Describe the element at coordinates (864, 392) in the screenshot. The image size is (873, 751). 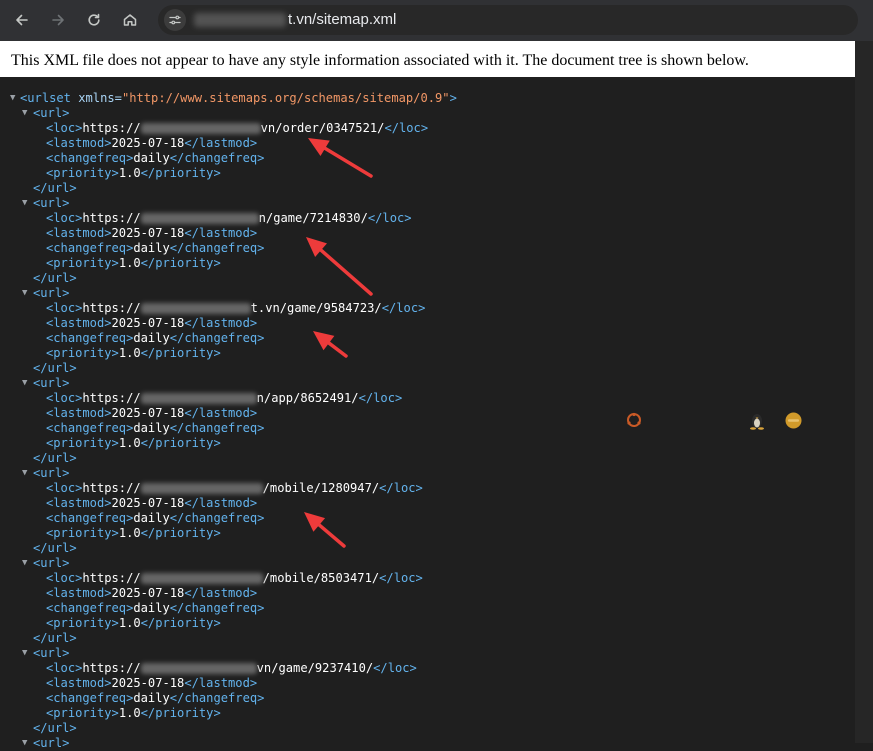
I see `page-edge-strip` at that location.